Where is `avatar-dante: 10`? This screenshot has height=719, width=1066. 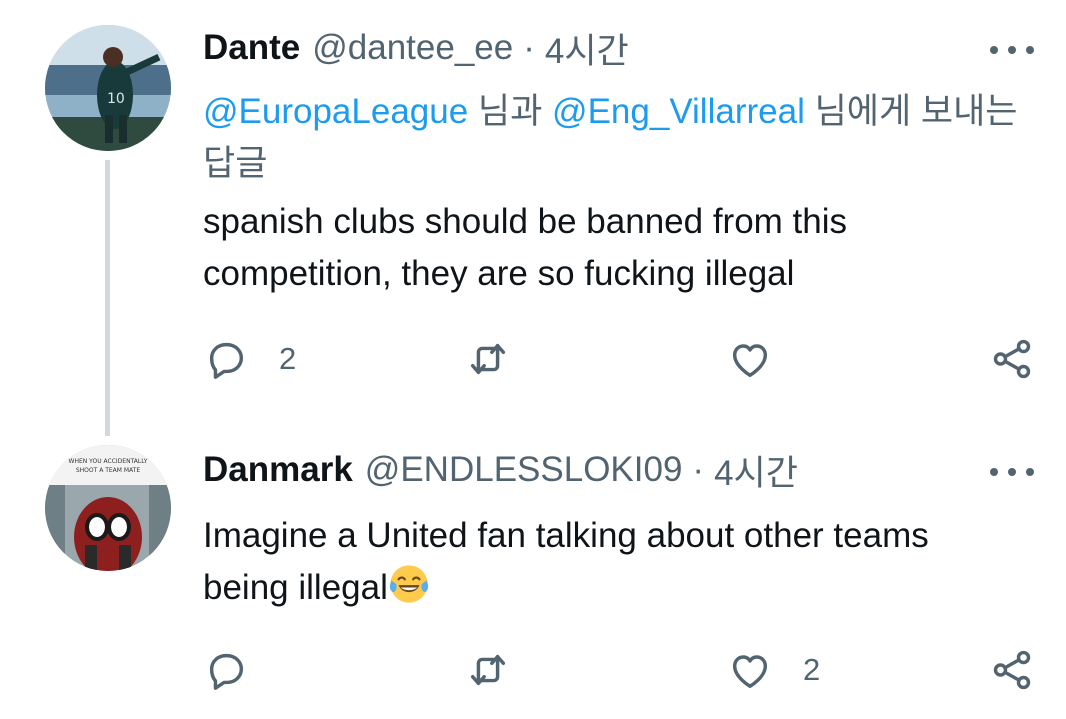
avatar-dante: 10 is located at coordinates (108, 88).